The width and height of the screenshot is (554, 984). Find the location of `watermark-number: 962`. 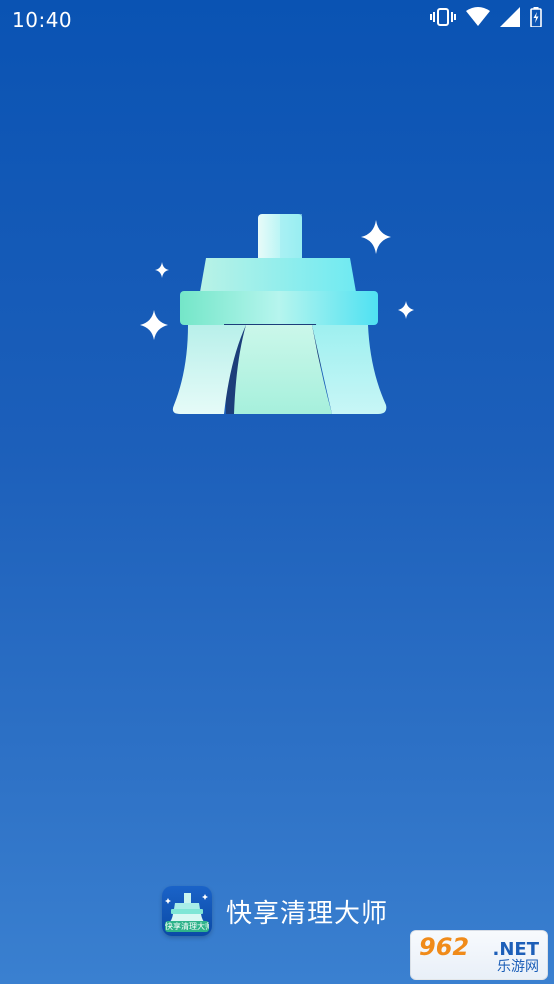

watermark-number: 962 is located at coordinates (444, 947).